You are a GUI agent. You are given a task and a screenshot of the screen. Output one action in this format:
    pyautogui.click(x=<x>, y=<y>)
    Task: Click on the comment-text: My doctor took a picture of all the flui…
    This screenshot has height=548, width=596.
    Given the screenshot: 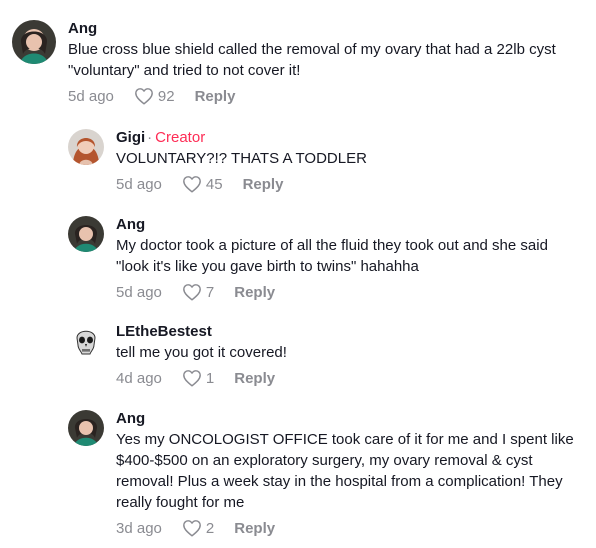 What is the action you would take?
    pyautogui.click(x=332, y=256)
    